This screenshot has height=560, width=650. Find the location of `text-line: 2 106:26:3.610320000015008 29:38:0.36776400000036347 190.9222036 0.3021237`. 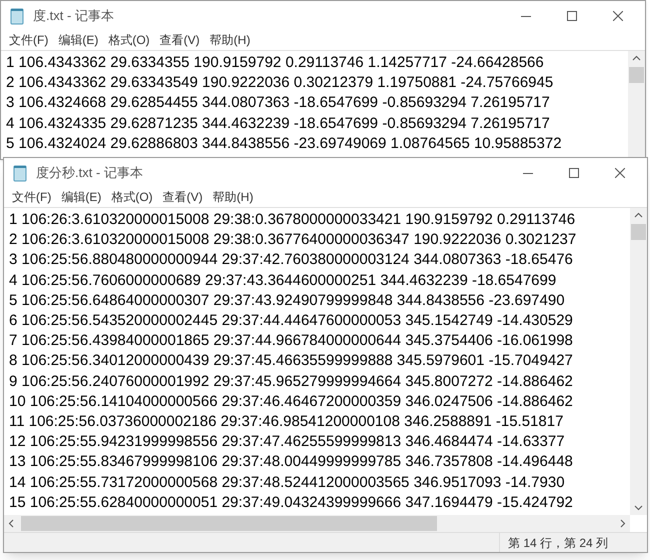

text-line: 2 106:26:3.610320000015008 29:38:0.36776400000036347 190.9222036 0.3021237 is located at coordinates (292, 240).